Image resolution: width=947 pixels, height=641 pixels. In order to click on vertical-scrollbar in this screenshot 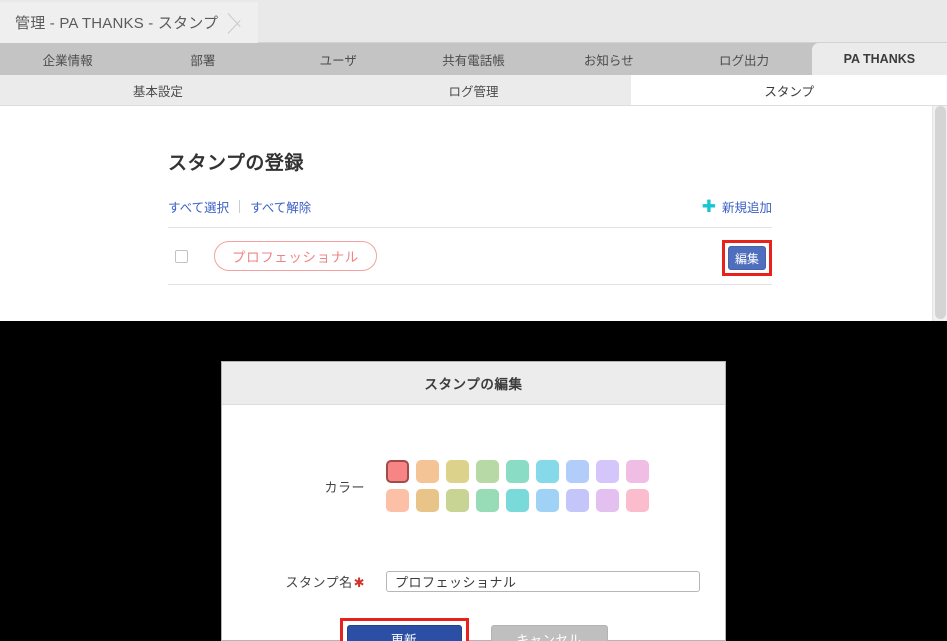, I will do `click(939, 213)`.